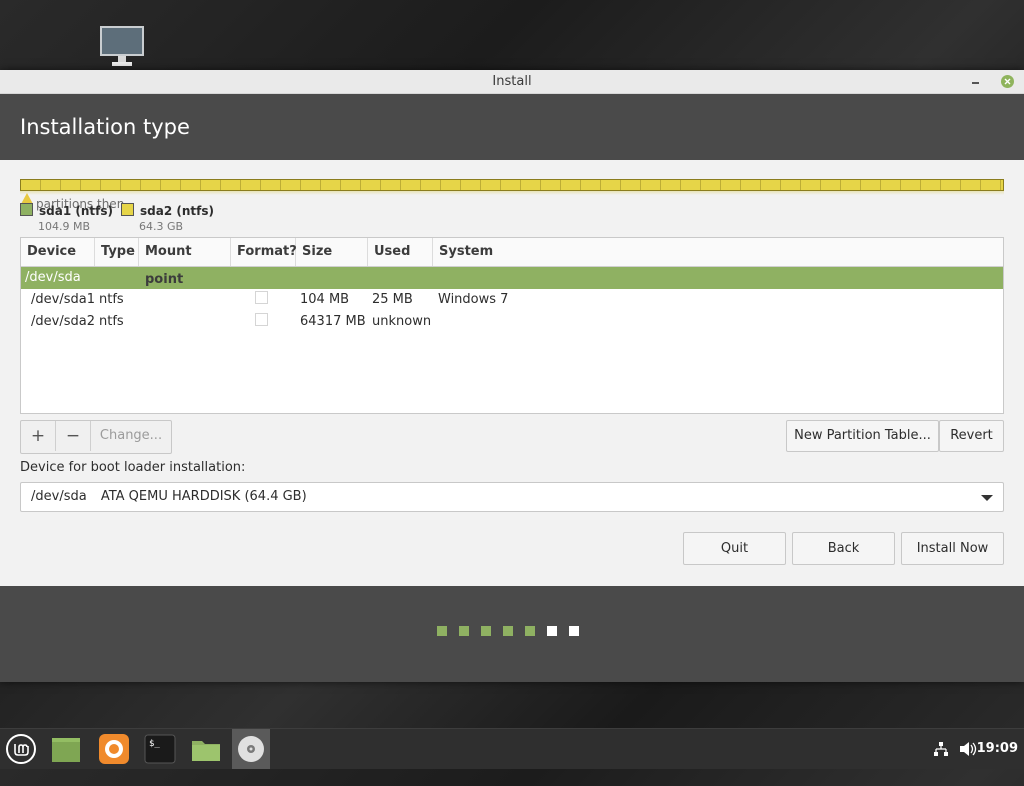  Describe the element at coordinates (264, 252) in the screenshot. I see `column-header-format: Format?` at that location.